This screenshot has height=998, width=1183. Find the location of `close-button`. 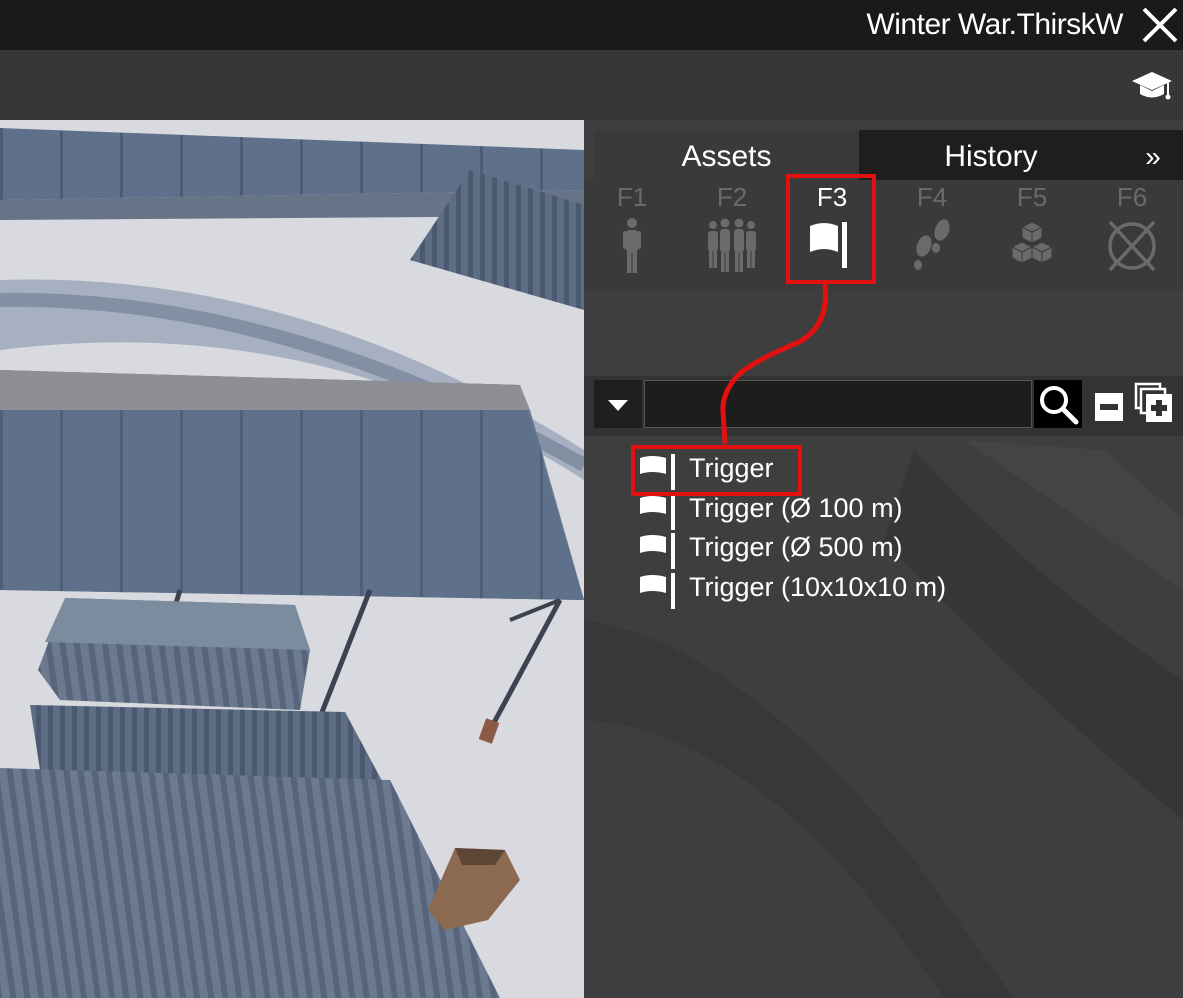

close-button is located at coordinates (1160, 25).